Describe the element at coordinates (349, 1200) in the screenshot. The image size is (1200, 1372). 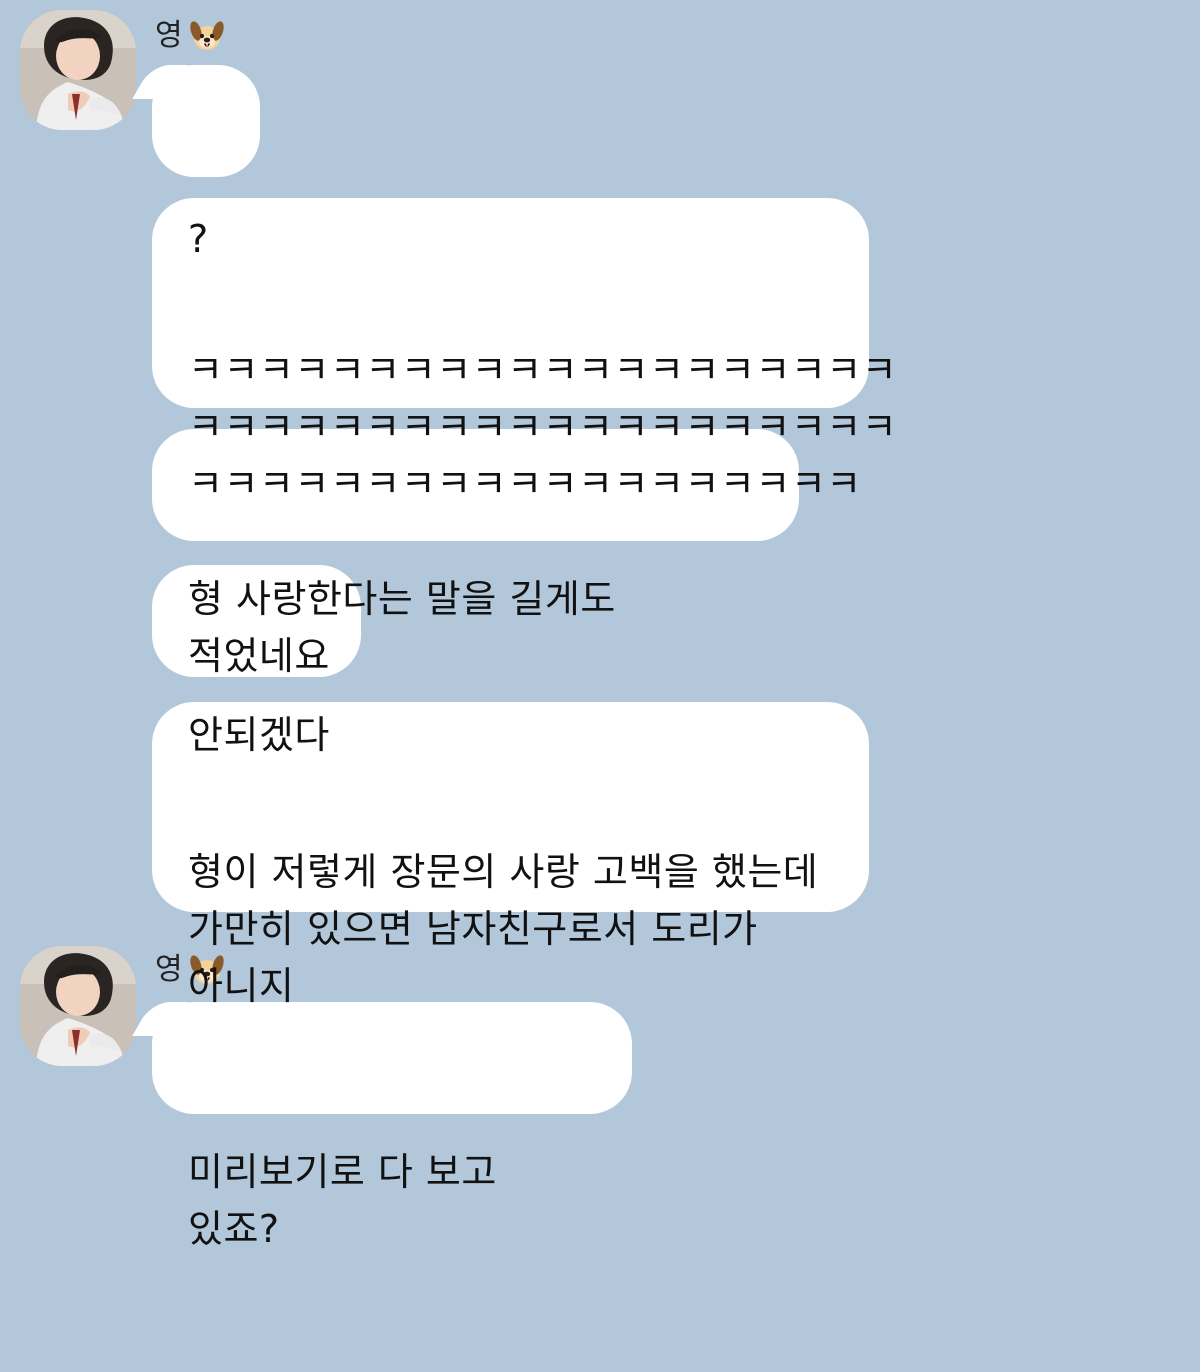
I see `message-text: 미리보기로 다 보고 있죠?` at that location.